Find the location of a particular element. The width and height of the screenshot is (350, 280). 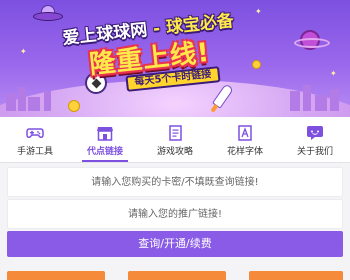

document-icon is located at coordinates (175, 133).